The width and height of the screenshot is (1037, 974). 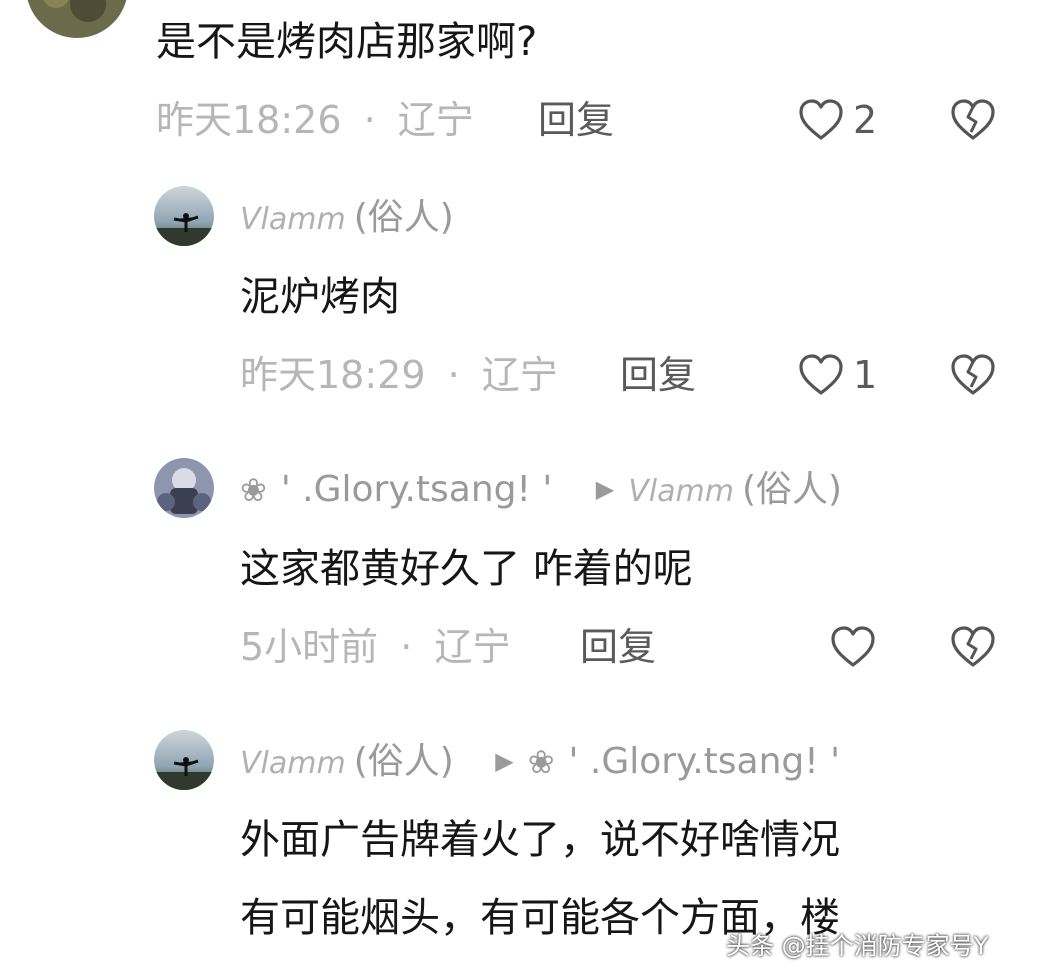 I want to click on reply-to-scribble: Vlamm, so click(x=681, y=491).